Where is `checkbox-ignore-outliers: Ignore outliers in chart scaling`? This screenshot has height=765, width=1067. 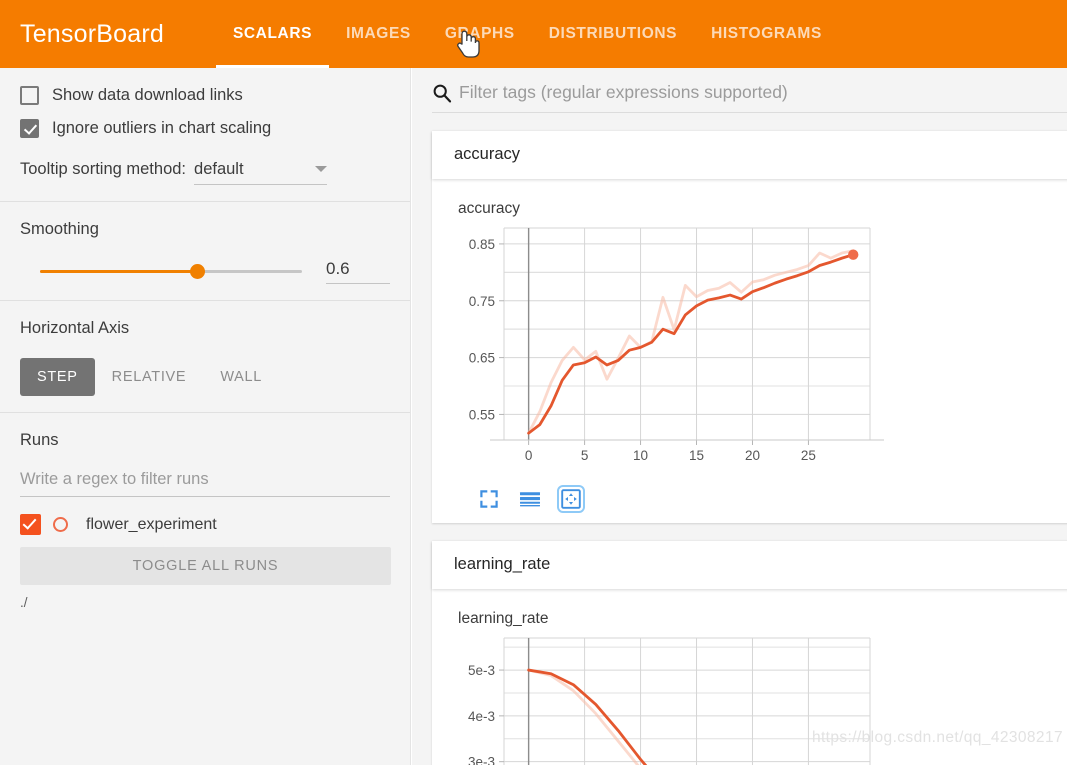 checkbox-ignore-outliers: Ignore outliers in chart scaling is located at coordinates (205, 128).